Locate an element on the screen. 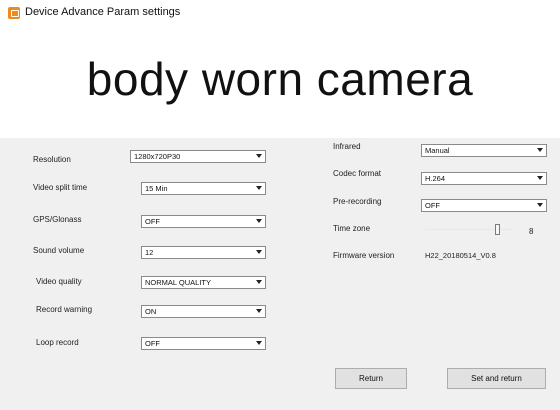  resolution-label: Resolution is located at coordinates (52, 159).